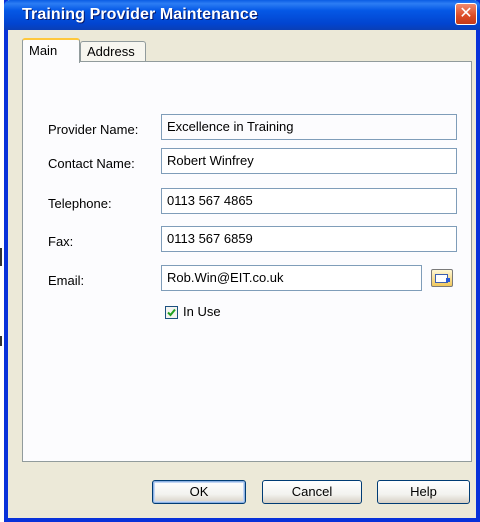  I want to click on provider-name-label: Provider Name:, so click(93, 129).